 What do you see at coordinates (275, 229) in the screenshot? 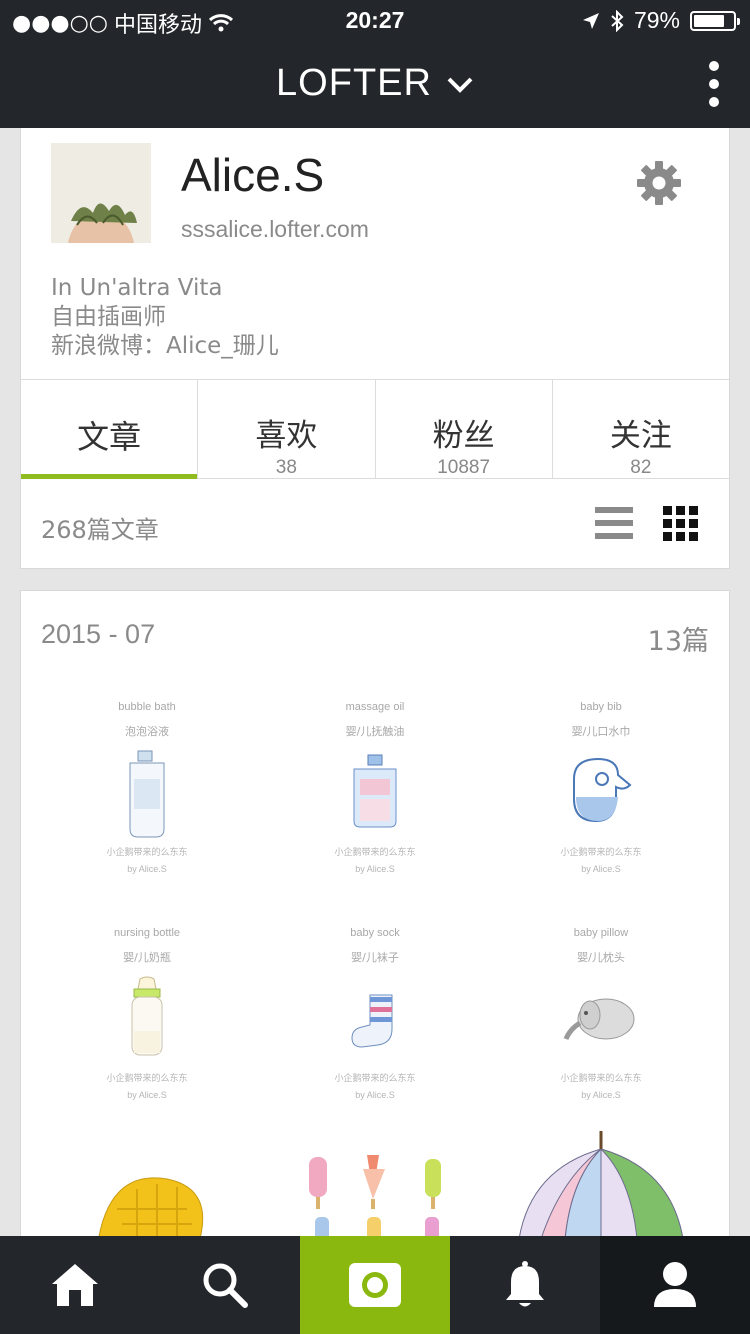
I see `profile-url: sssalice.lofter.com` at bounding box center [275, 229].